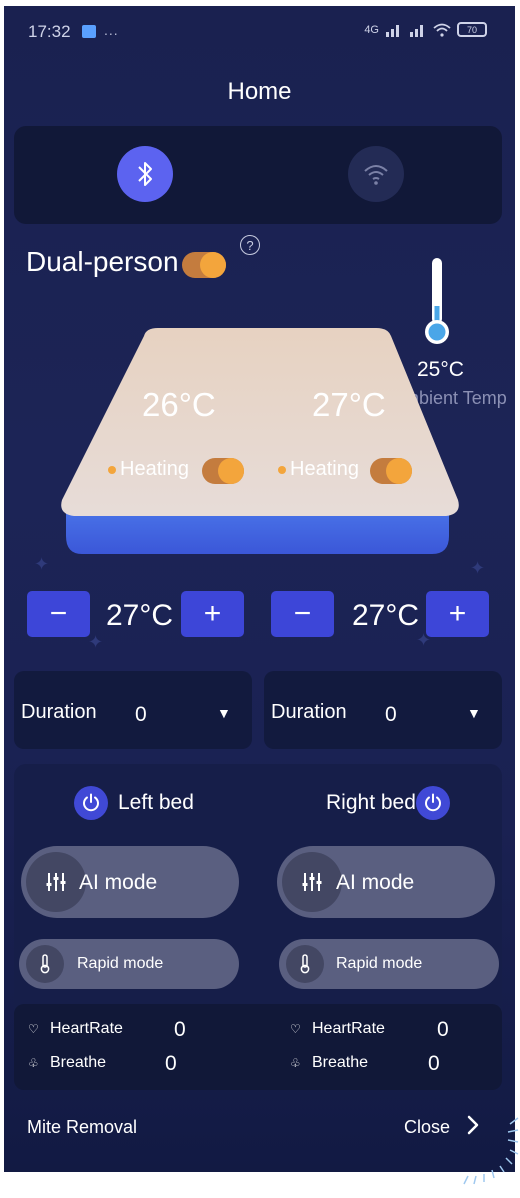 The image size is (520, 1198). What do you see at coordinates (392, 30) in the screenshot?
I see `signal-icon` at bounding box center [392, 30].